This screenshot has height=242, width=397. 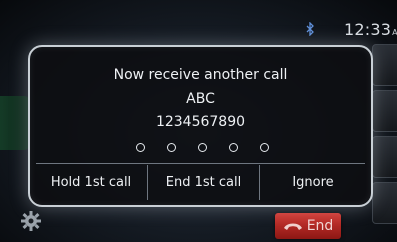 I want to click on dialog-title: Now receive another call, so click(x=200, y=75).